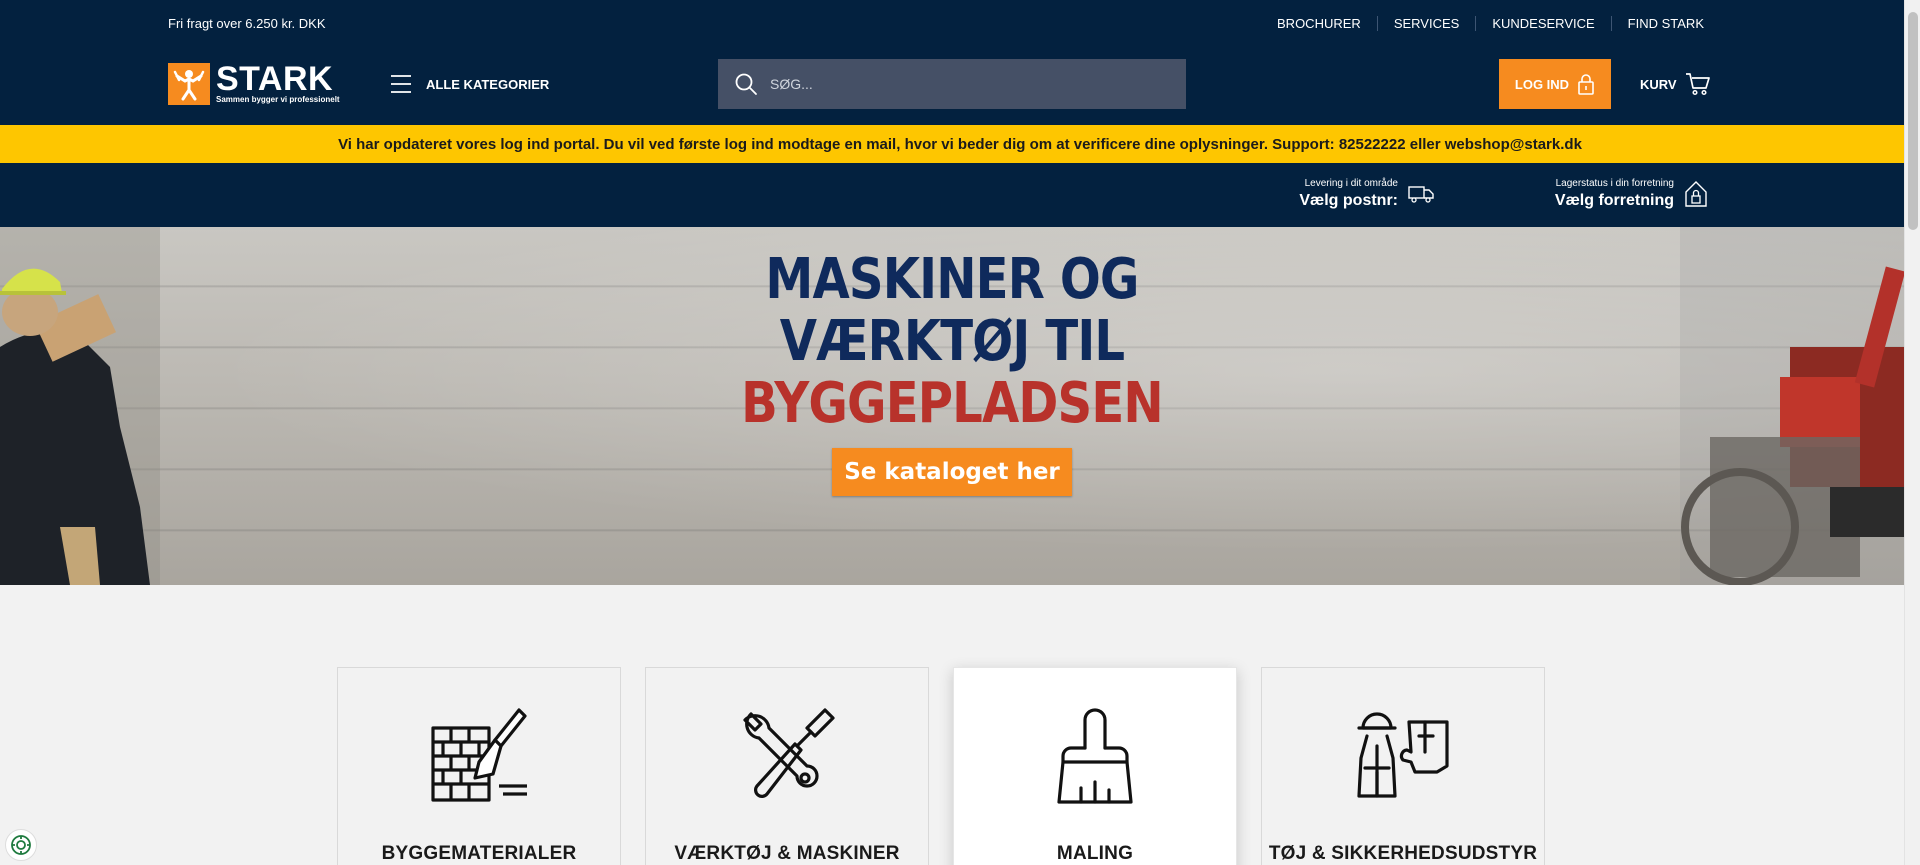 The image size is (1920, 865). Describe the element at coordinates (970, 84) in the screenshot. I see `search-input` at that location.